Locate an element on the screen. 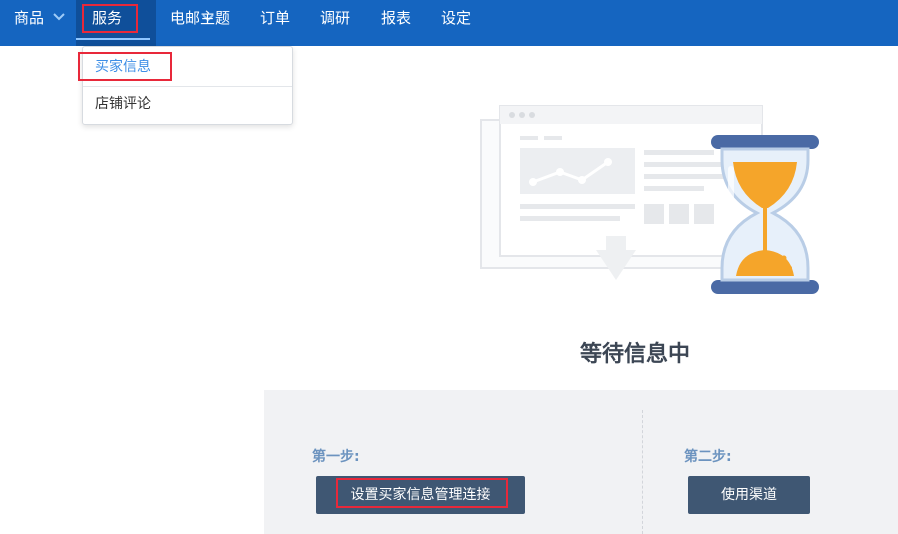 The height and width of the screenshot is (534, 898). nav-item-goods: 商品 is located at coordinates (39, 23).